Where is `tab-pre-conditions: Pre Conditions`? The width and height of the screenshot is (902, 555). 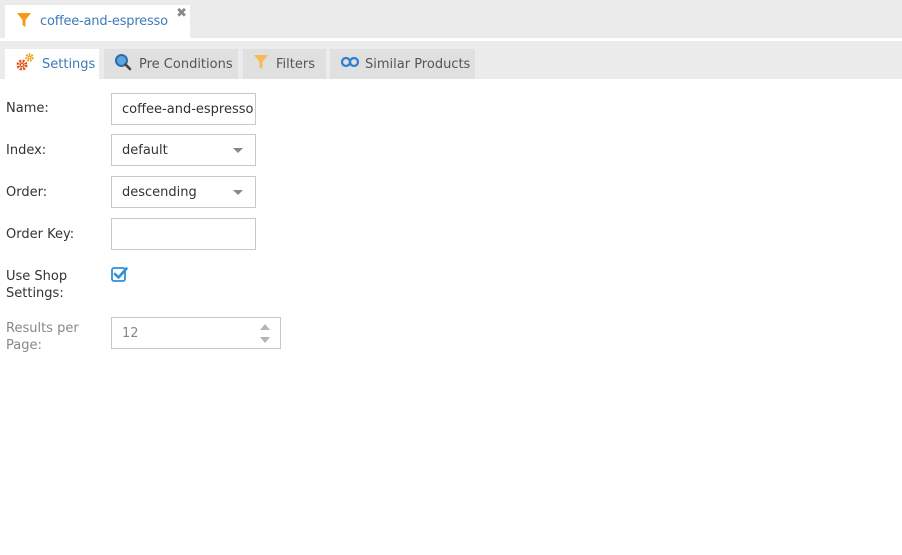 tab-pre-conditions: Pre Conditions is located at coordinates (171, 64).